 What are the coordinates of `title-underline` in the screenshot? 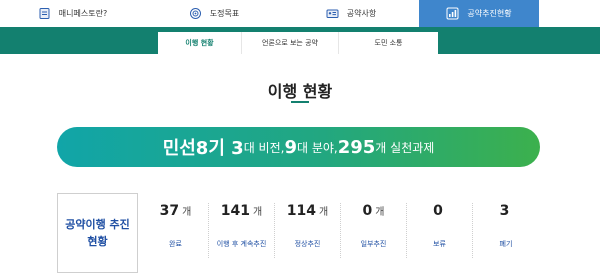 It's located at (300, 102).